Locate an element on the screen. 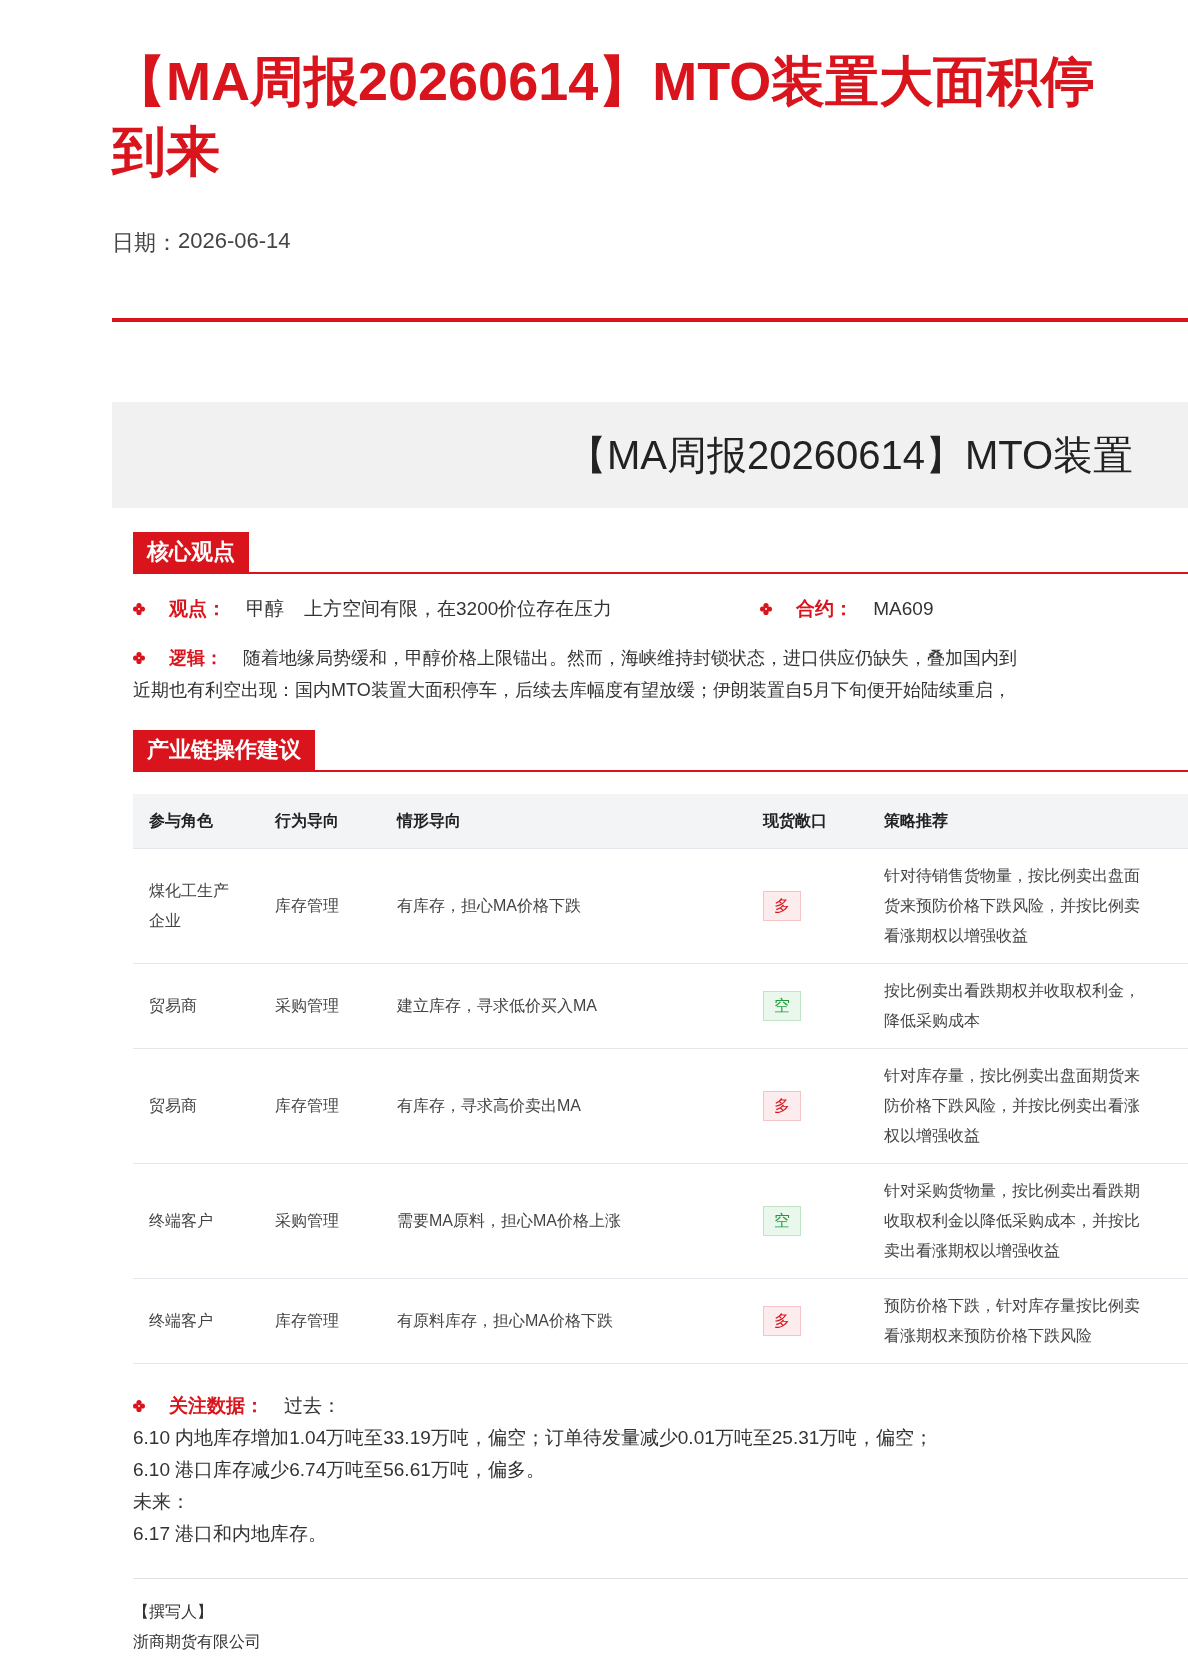 This screenshot has height=1680, width=1188. strategy-text: 卖出看涨期权以增强收益 is located at coordinates (972, 1251).